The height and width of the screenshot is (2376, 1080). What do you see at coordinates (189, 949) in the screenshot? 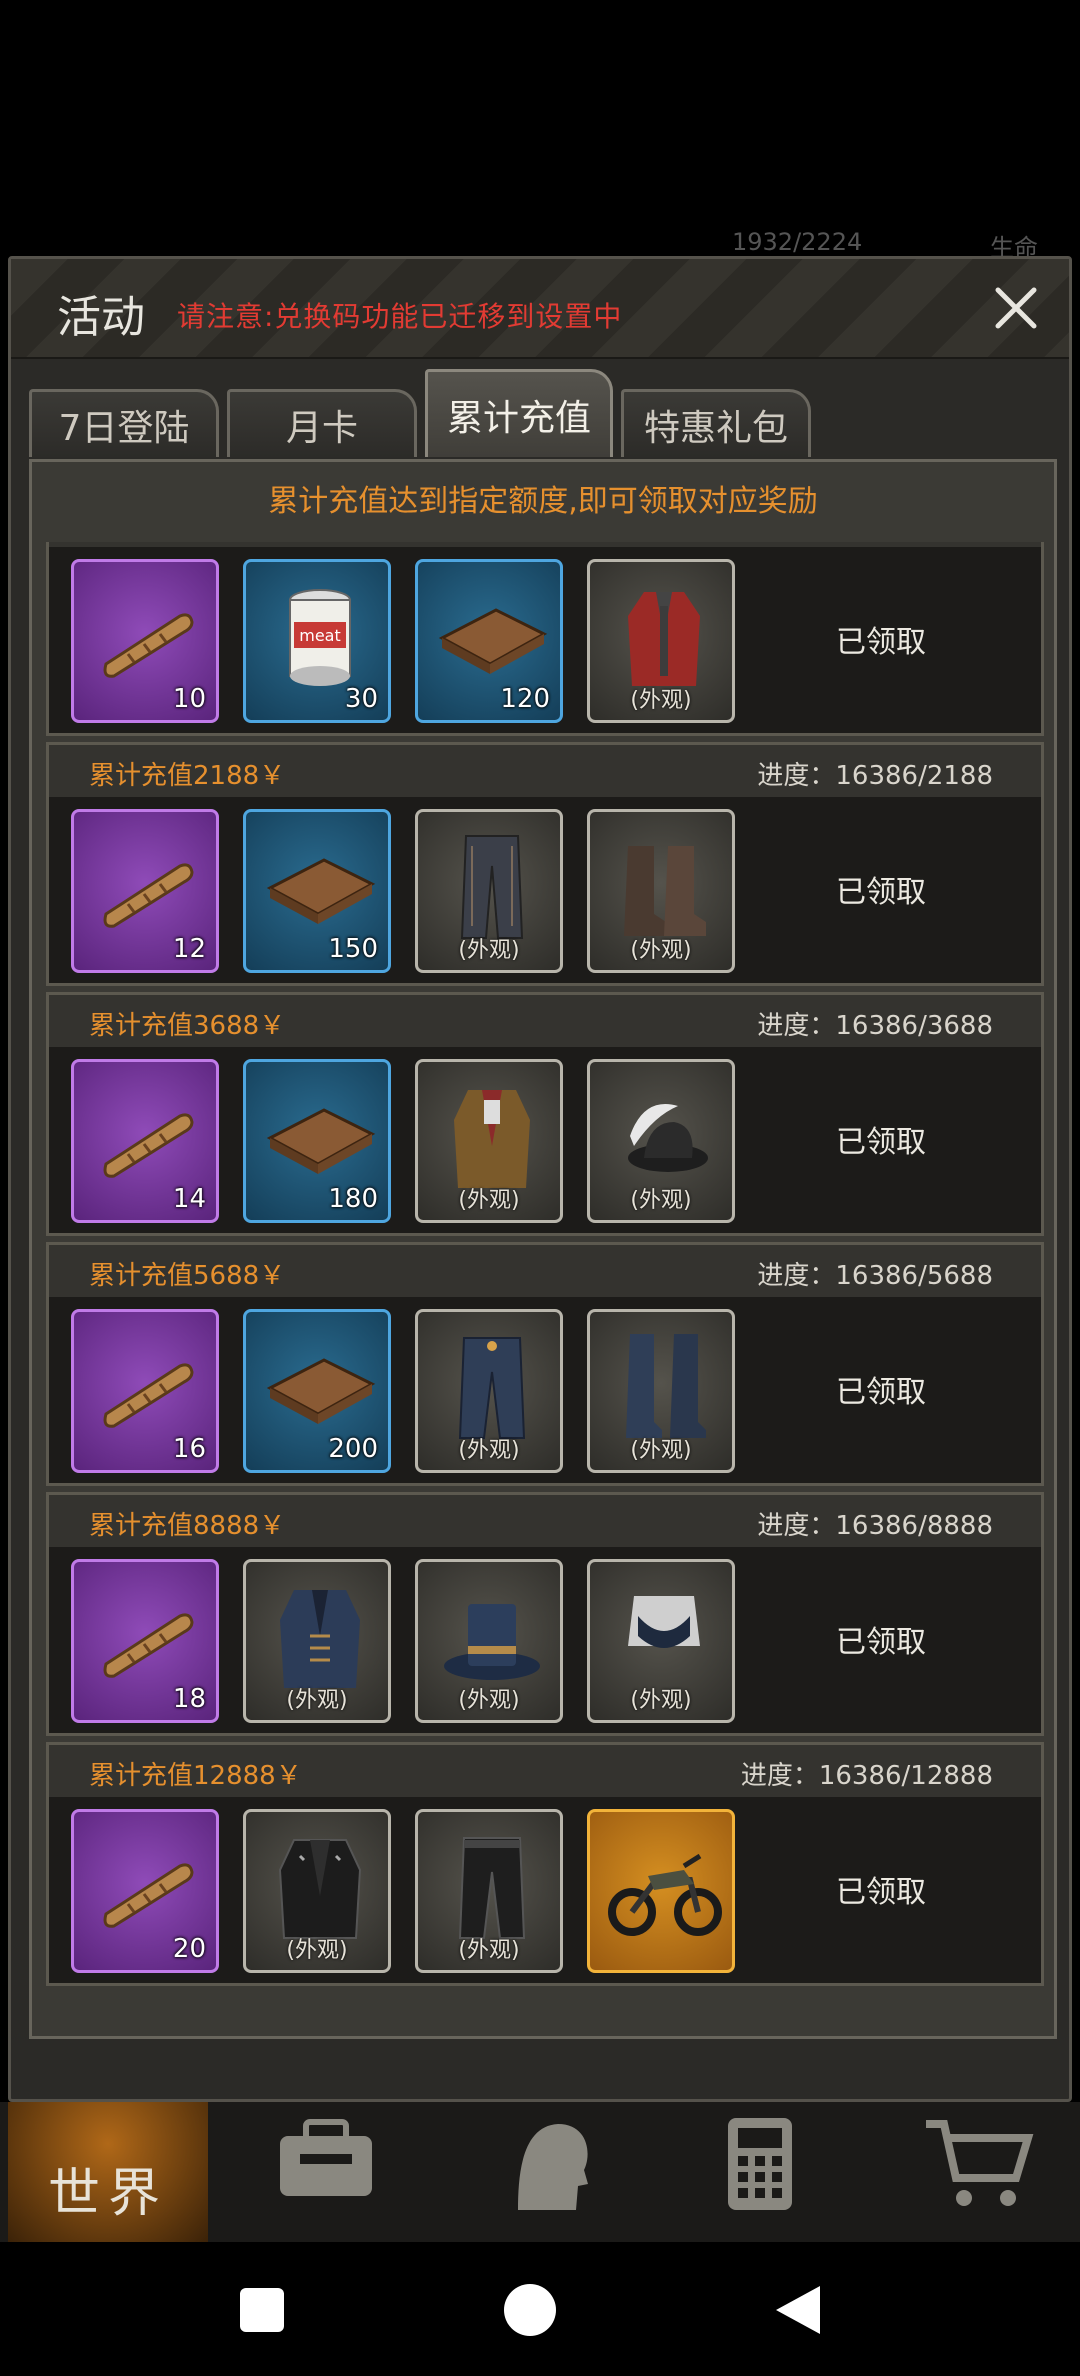
I see `item-quantity: 12` at bounding box center [189, 949].